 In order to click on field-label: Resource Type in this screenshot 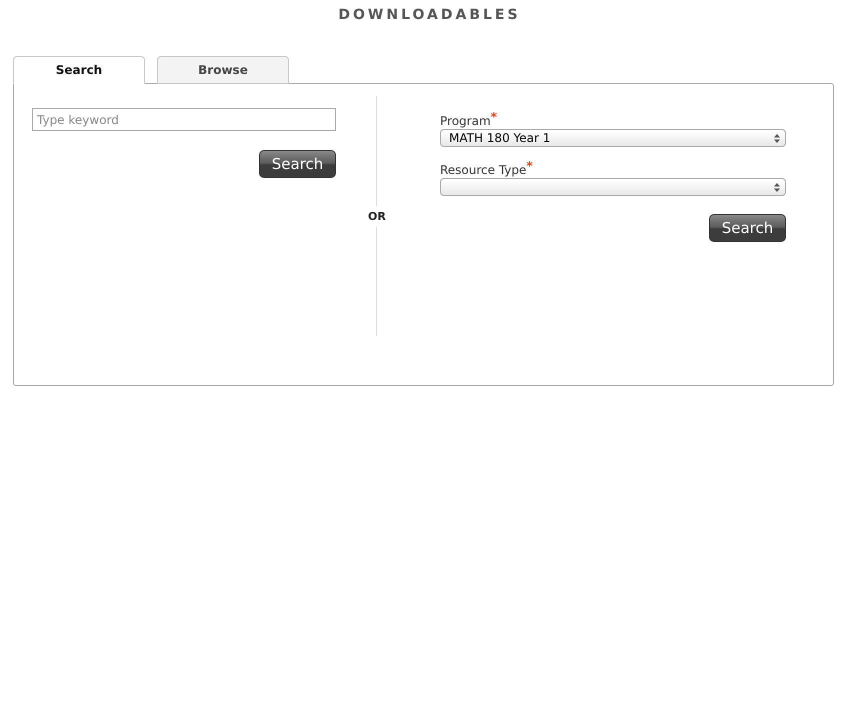, I will do `click(483, 170)`.